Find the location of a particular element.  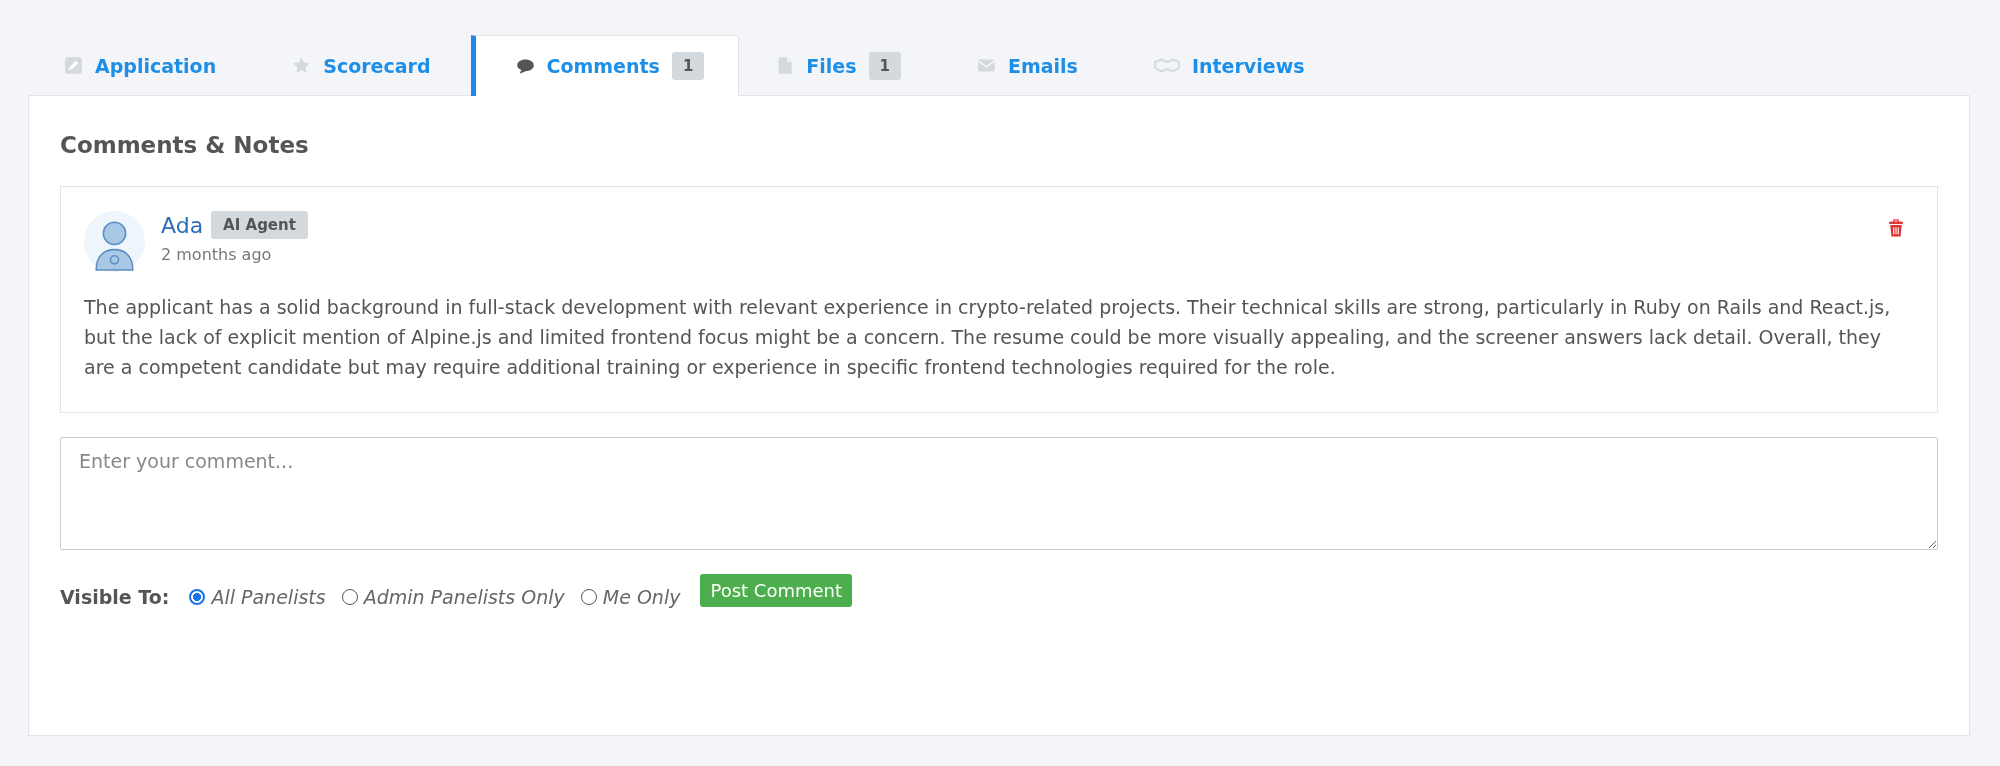

role-tag: AI Agent is located at coordinates (259, 225).